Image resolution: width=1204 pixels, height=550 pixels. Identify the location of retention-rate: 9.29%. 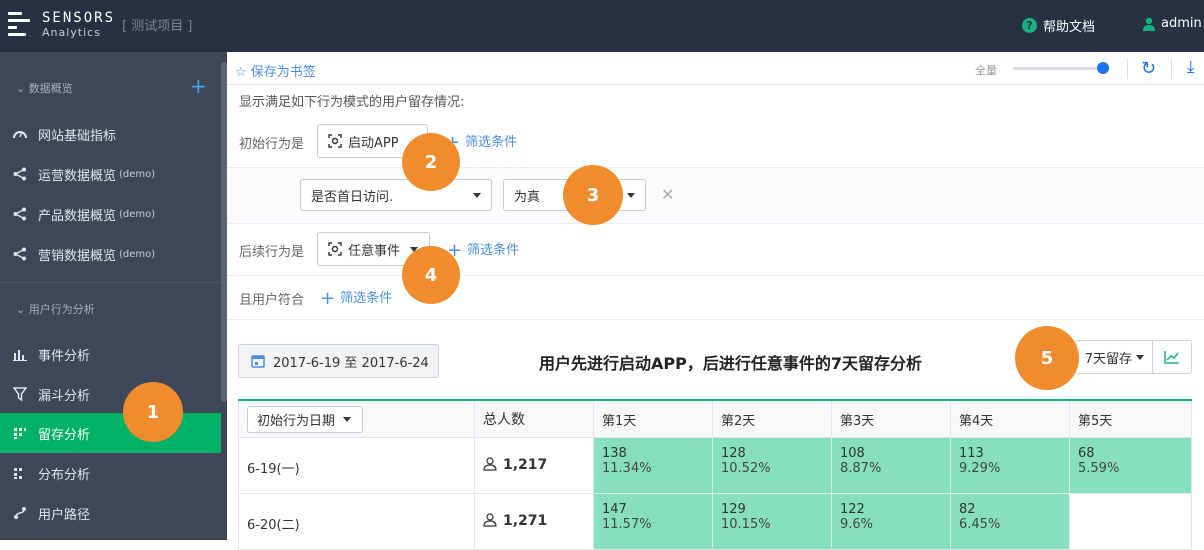
(980, 468).